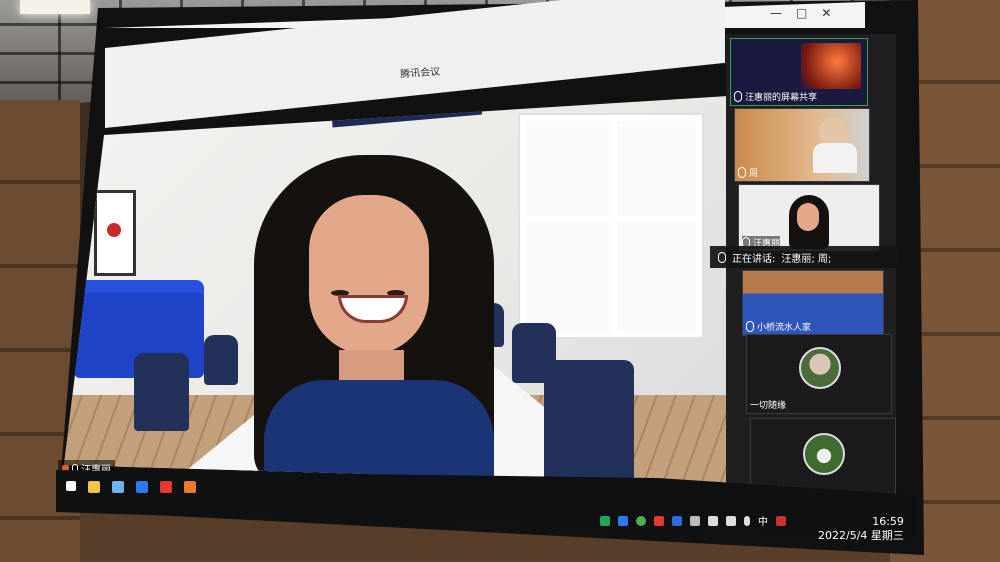  Describe the element at coordinates (115, 233) in the screenshot. I see `video-wall-art` at that location.